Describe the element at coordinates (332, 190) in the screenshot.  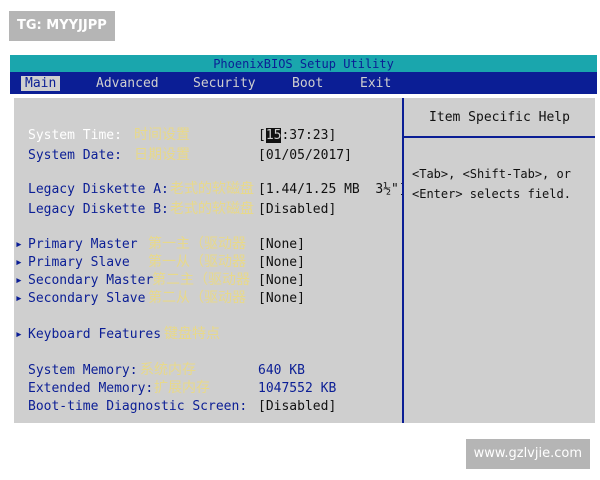
I see `diskette-a-value: [1.44/1.25 MB 3½"]` at that location.